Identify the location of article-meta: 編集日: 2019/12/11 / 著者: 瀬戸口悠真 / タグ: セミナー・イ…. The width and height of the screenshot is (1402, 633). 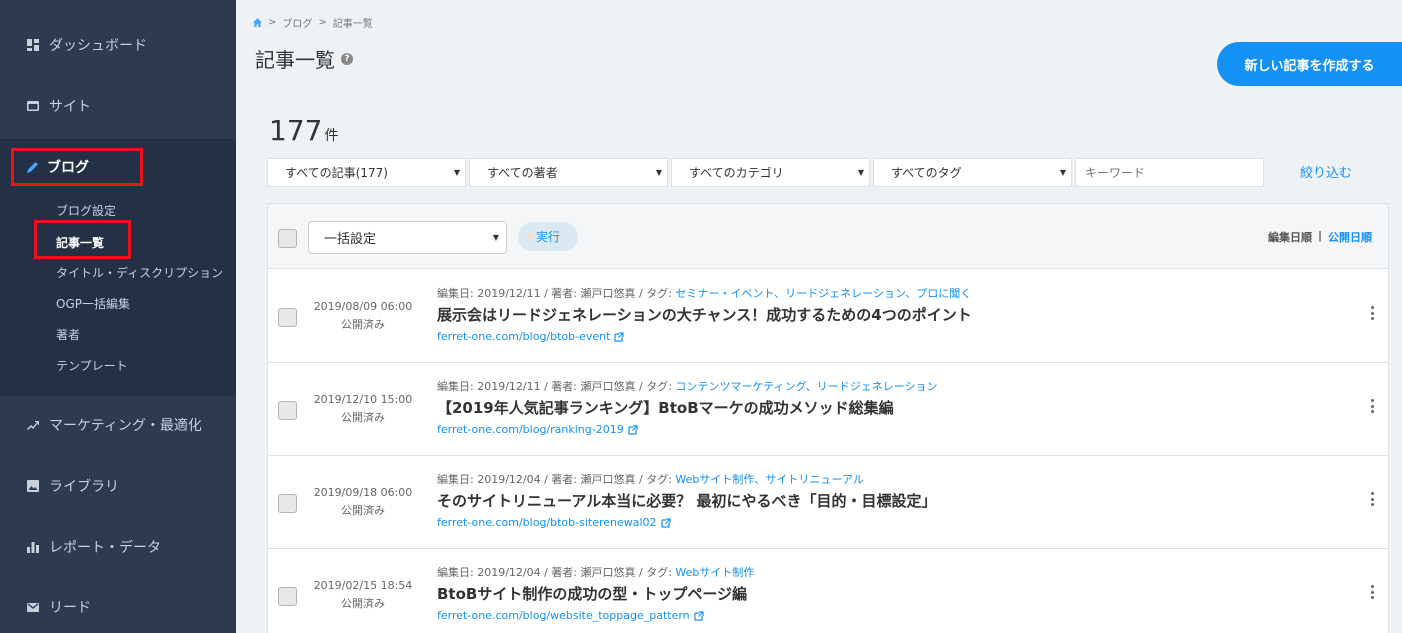
(704, 293).